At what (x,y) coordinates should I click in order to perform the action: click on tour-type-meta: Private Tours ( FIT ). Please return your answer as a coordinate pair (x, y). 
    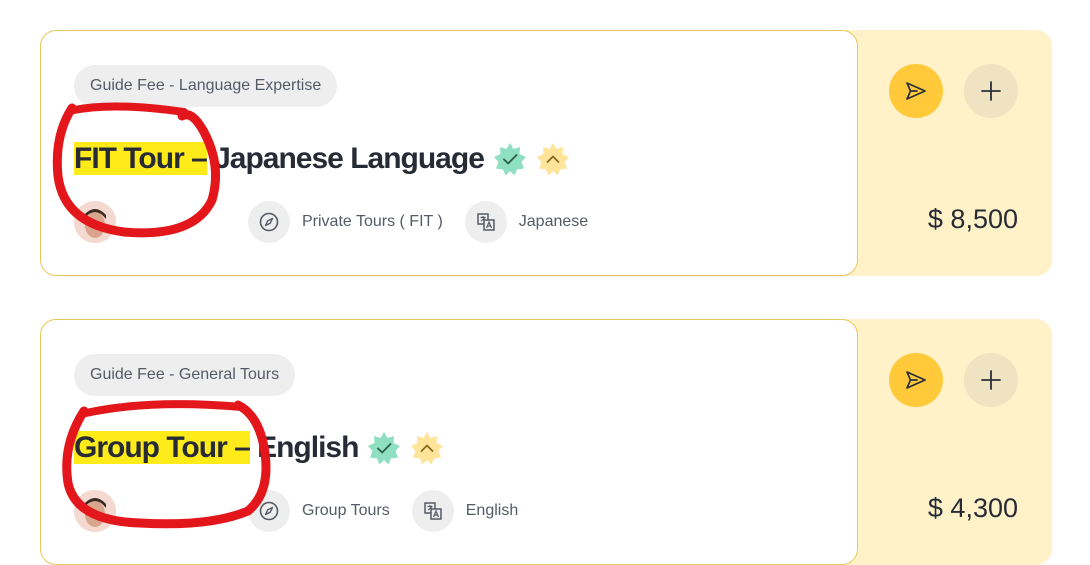
    Looking at the image, I should click on (345, 222).